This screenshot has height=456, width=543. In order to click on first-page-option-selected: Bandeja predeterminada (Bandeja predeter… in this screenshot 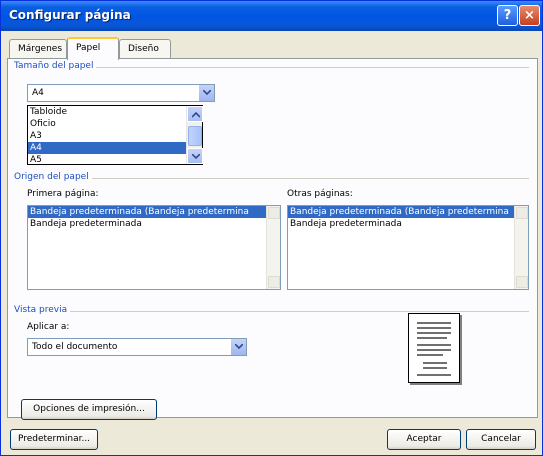, I will do `click(147, 212)`.